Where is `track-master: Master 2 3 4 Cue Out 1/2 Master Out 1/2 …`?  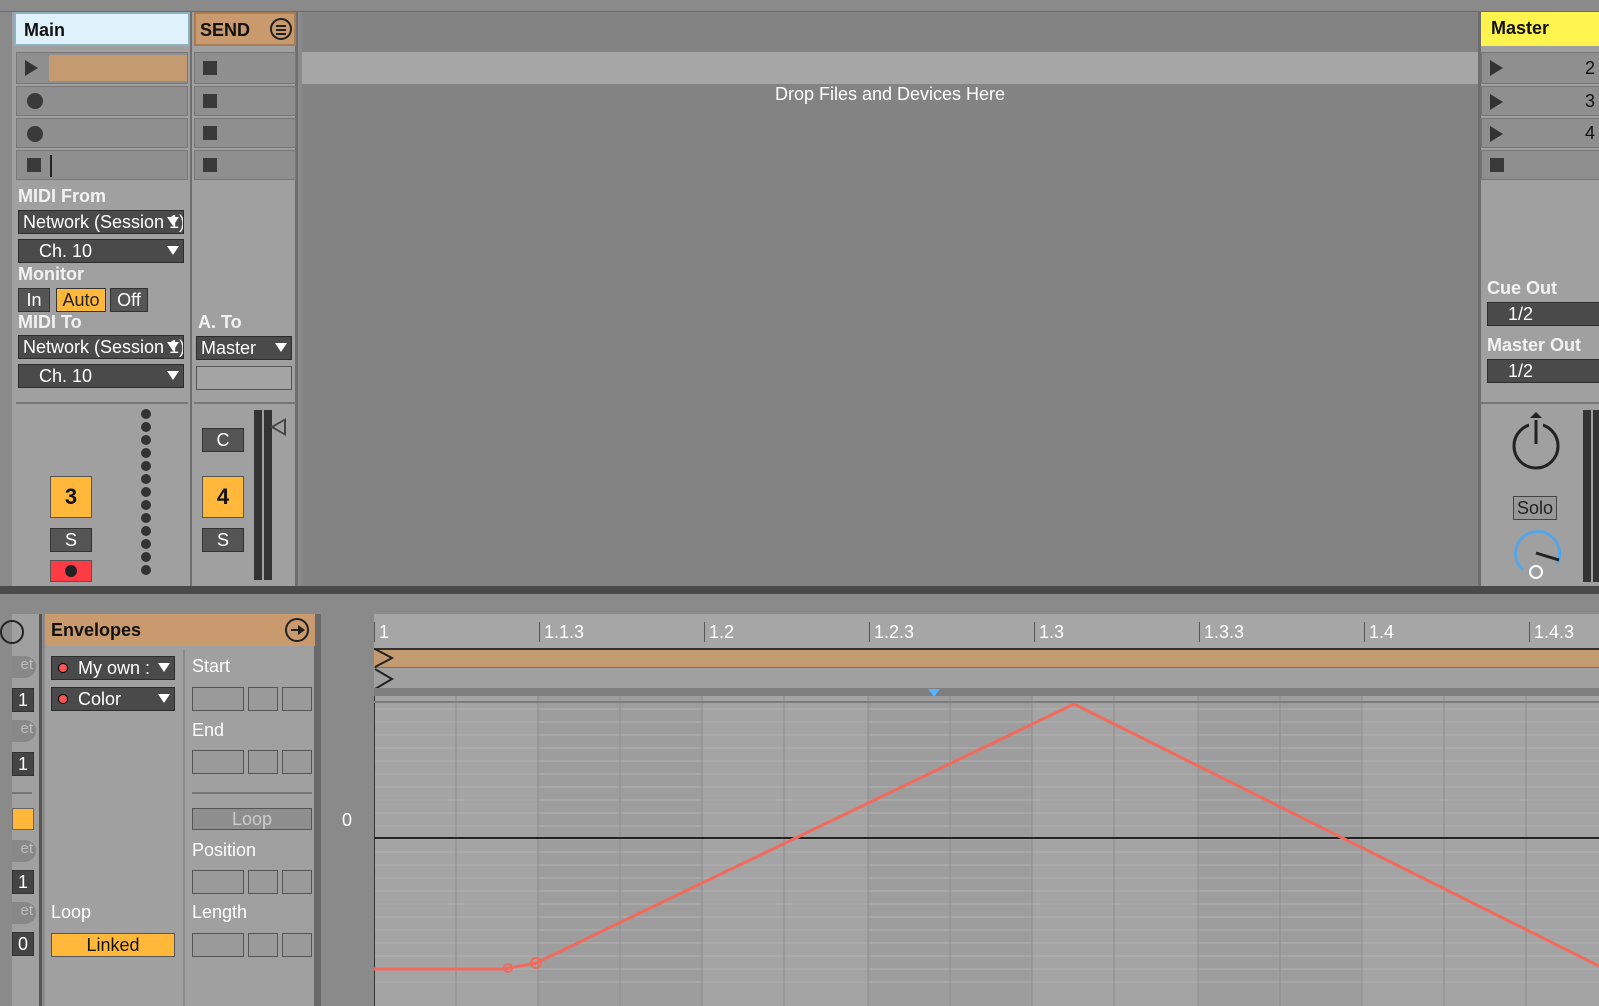
track-master: Master 2 3 4 Cue Out 1/2 Master Out 1/2 … is located at coordinates (1538, 300).